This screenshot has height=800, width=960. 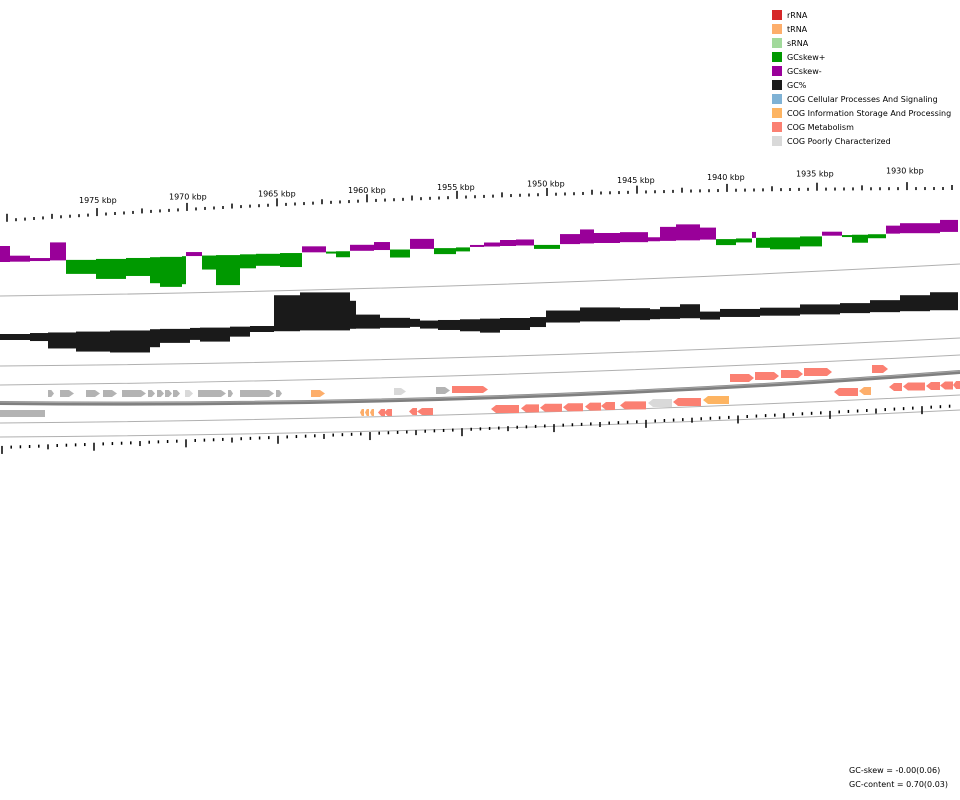 What do you see at coordinates (861, 29) in the screenshot?
I see `legend-item-trna: tRNA` at bounding box center [861, 29].